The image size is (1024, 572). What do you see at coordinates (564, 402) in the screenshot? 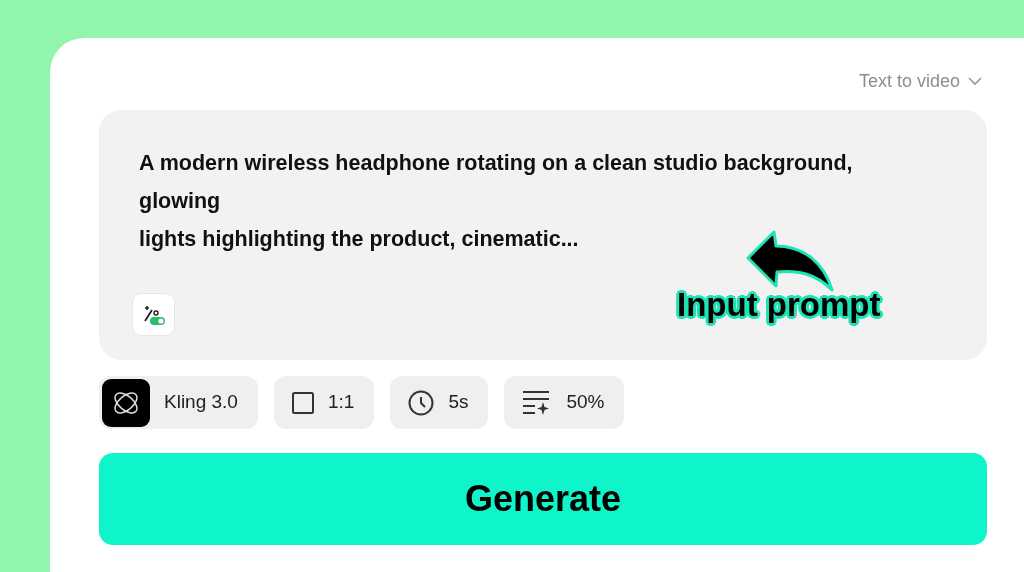
I see `strength-selector: 50%` at bounding box center [564, 402].